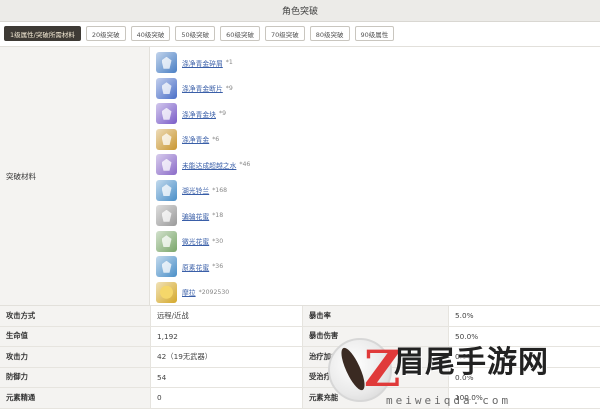 The width and height of the screenshot is (600, 410). I want to click on material-name-link: 微光花蜜, so click(195, 241).